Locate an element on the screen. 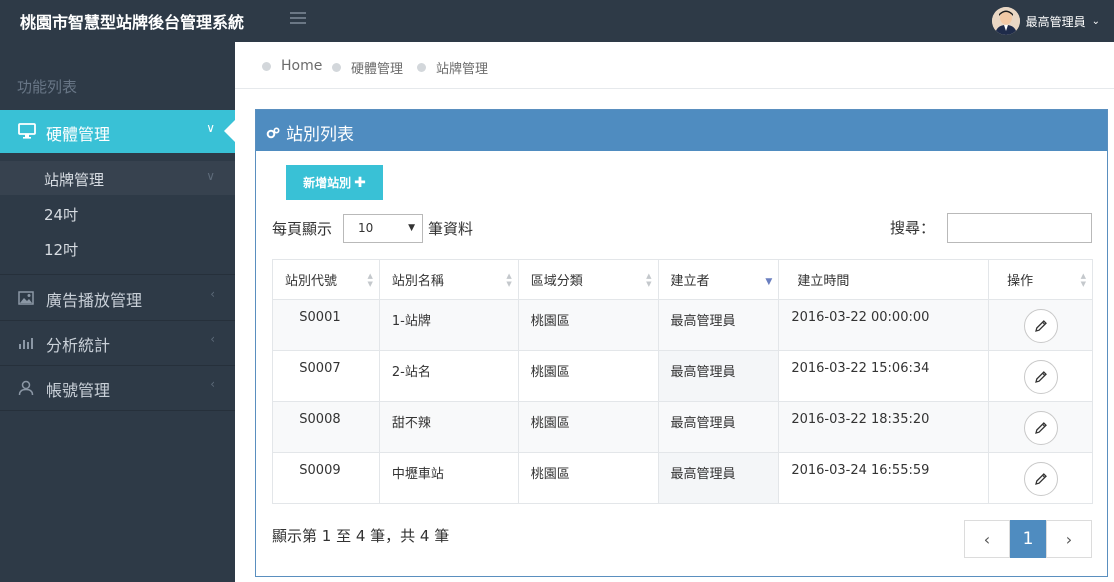 This screenshot has height=582, width=1114. menu-toggle-icon is located at coordinates (298, 19).